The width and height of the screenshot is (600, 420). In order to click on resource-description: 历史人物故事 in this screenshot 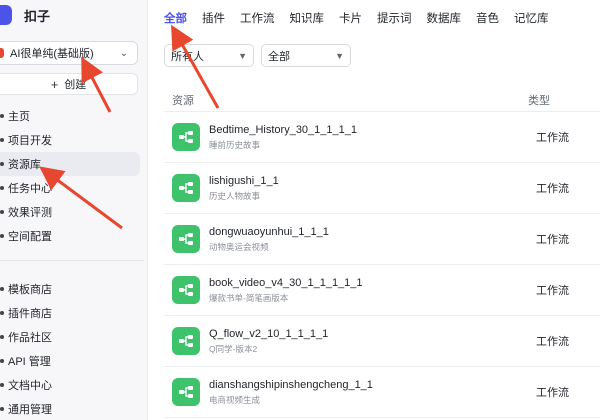, I will do `click(235, 195)`.